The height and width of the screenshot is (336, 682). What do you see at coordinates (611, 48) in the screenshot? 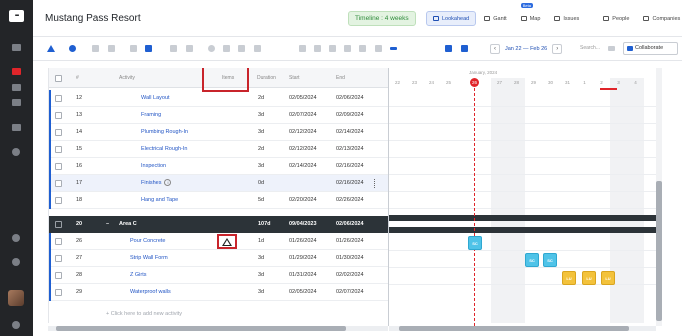
I see `filter-icon` at bounding box center [611, 48].